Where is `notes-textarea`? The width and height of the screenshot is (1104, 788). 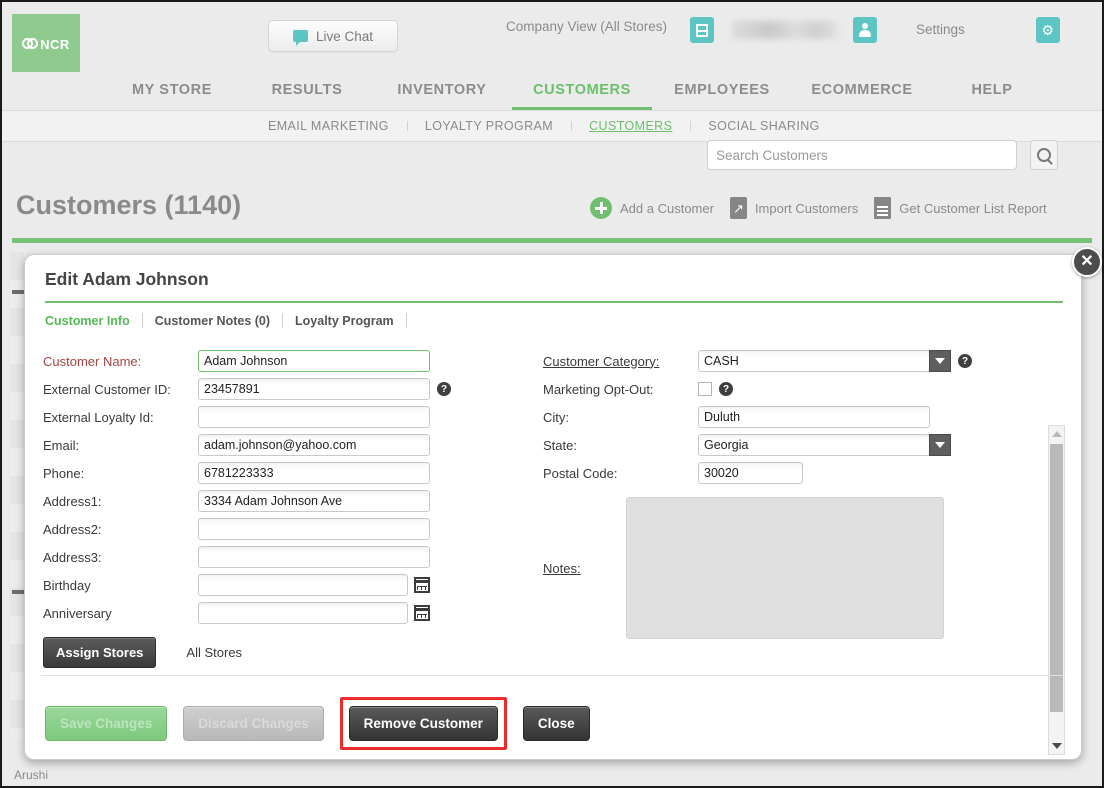 notes-textarea is located at coordinates (785, 568).